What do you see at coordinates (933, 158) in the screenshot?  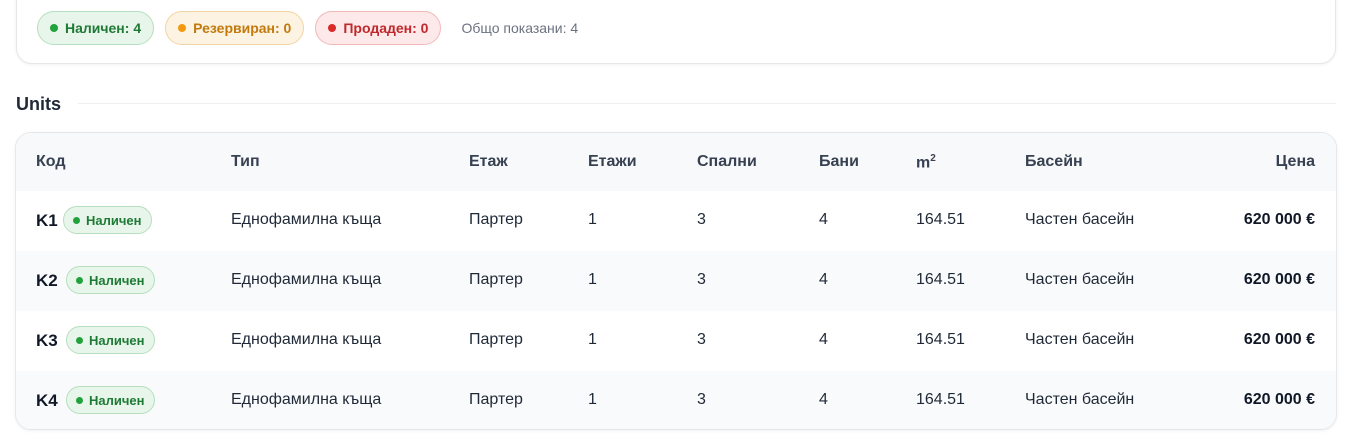 I see `area-unit-exponent: 2` at bounding box center [933, 158].